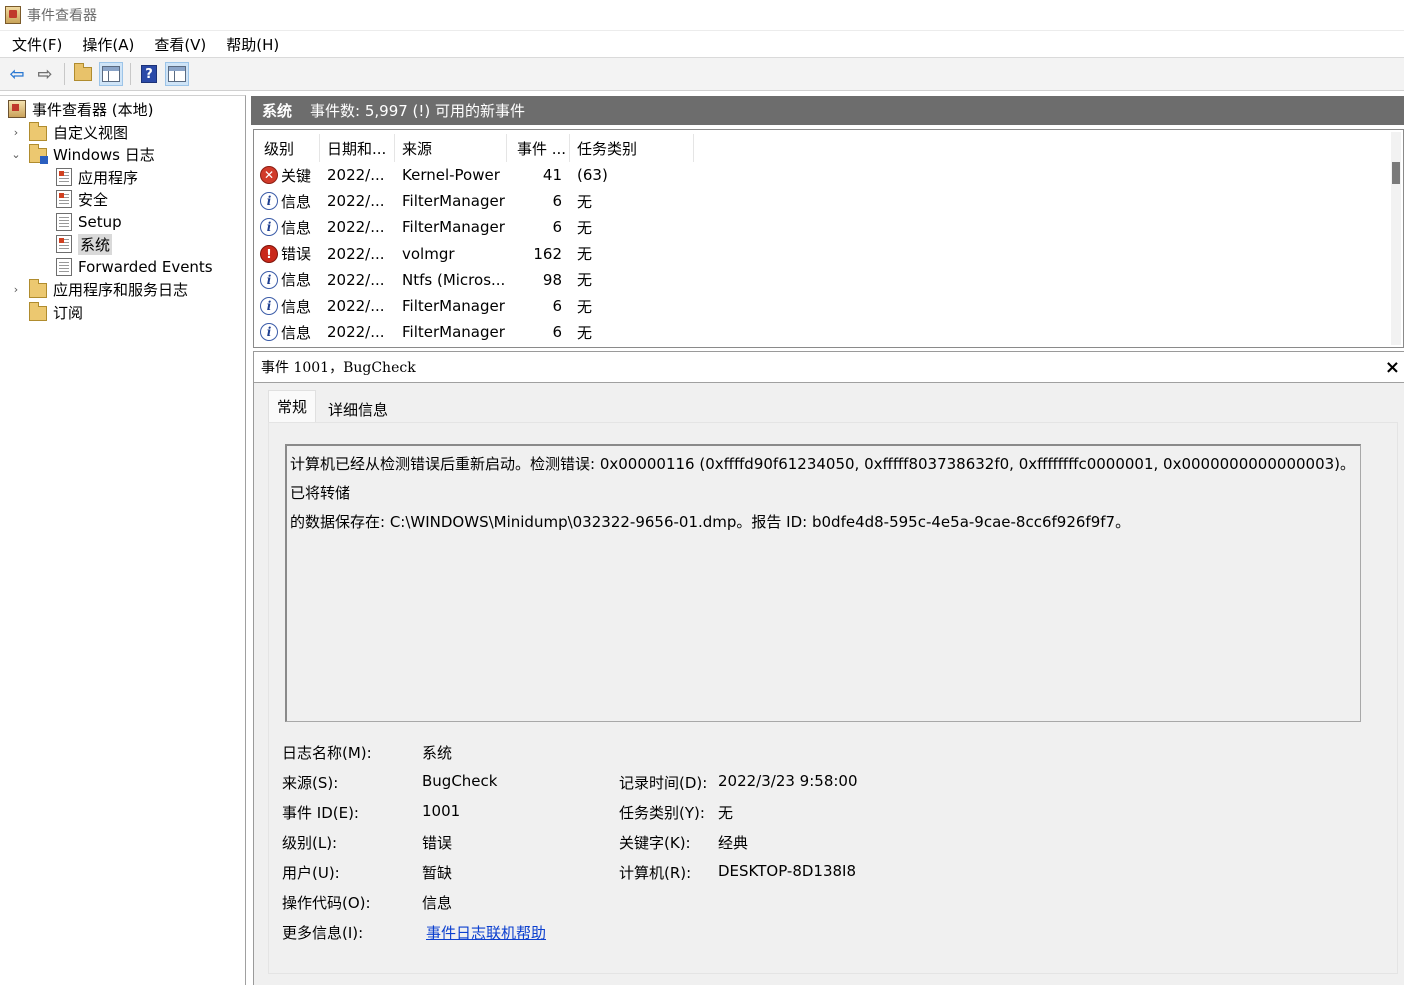  I want to click on cell-level-text: 关键, so click(296, 175).